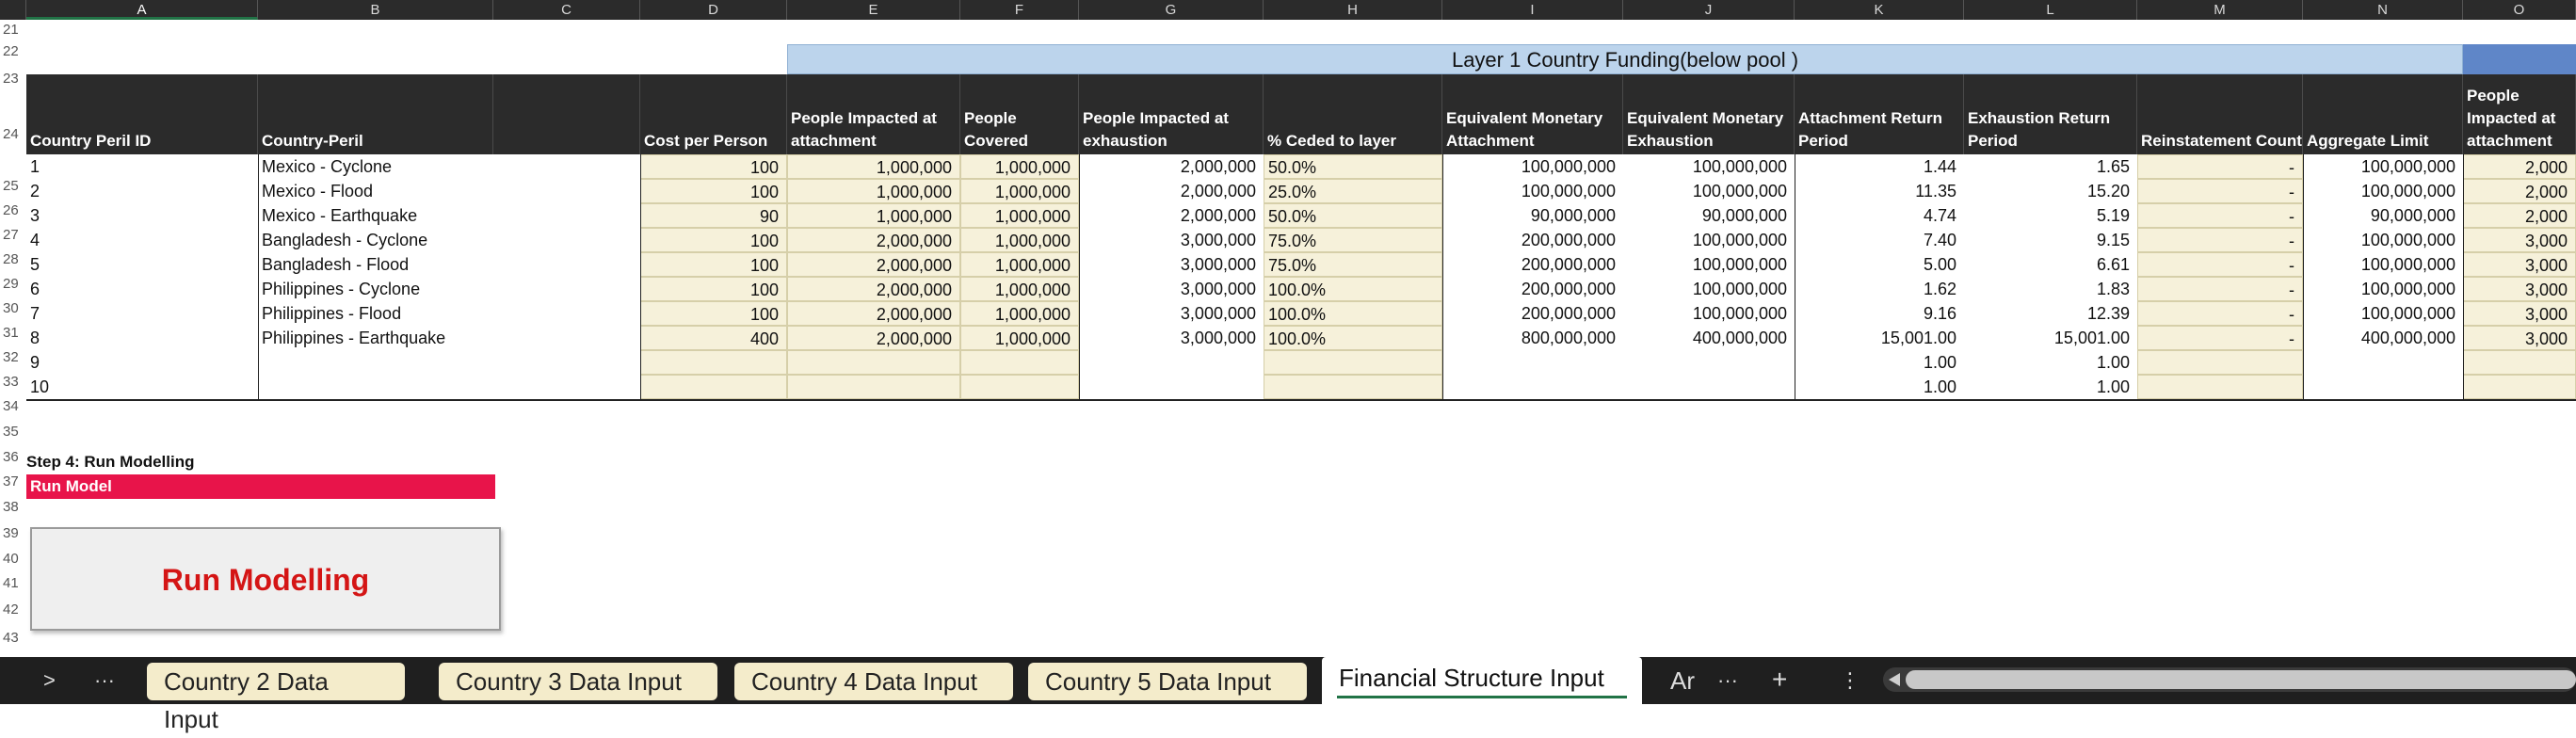 The image size is (2576, 738). I want to click on cell-attachment-return-period: 9.16, so click(1879, 313).